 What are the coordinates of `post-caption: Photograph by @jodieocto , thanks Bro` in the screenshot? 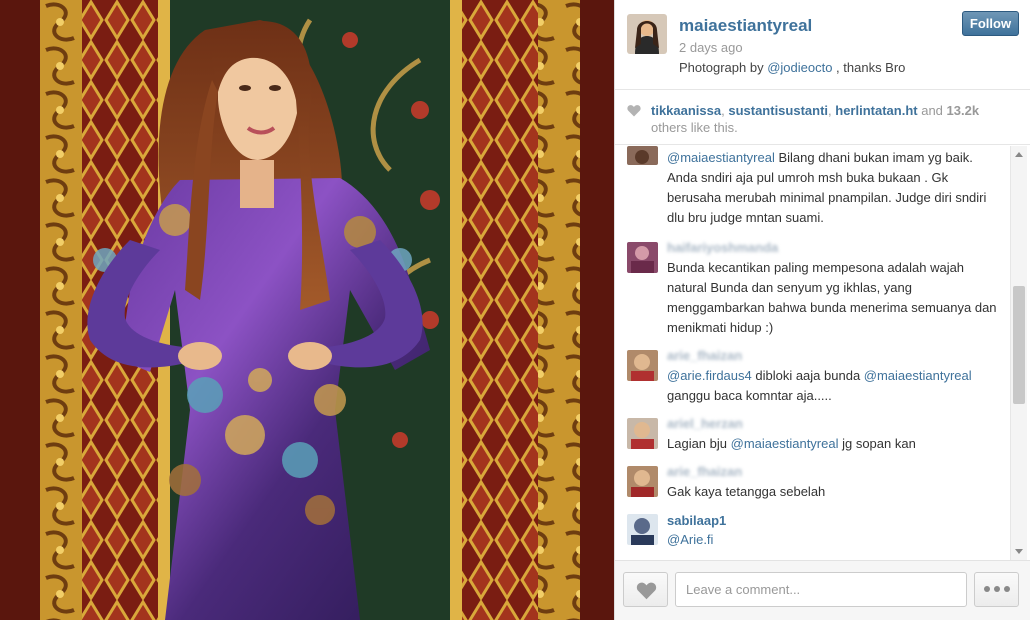 It's located at (792, 67).